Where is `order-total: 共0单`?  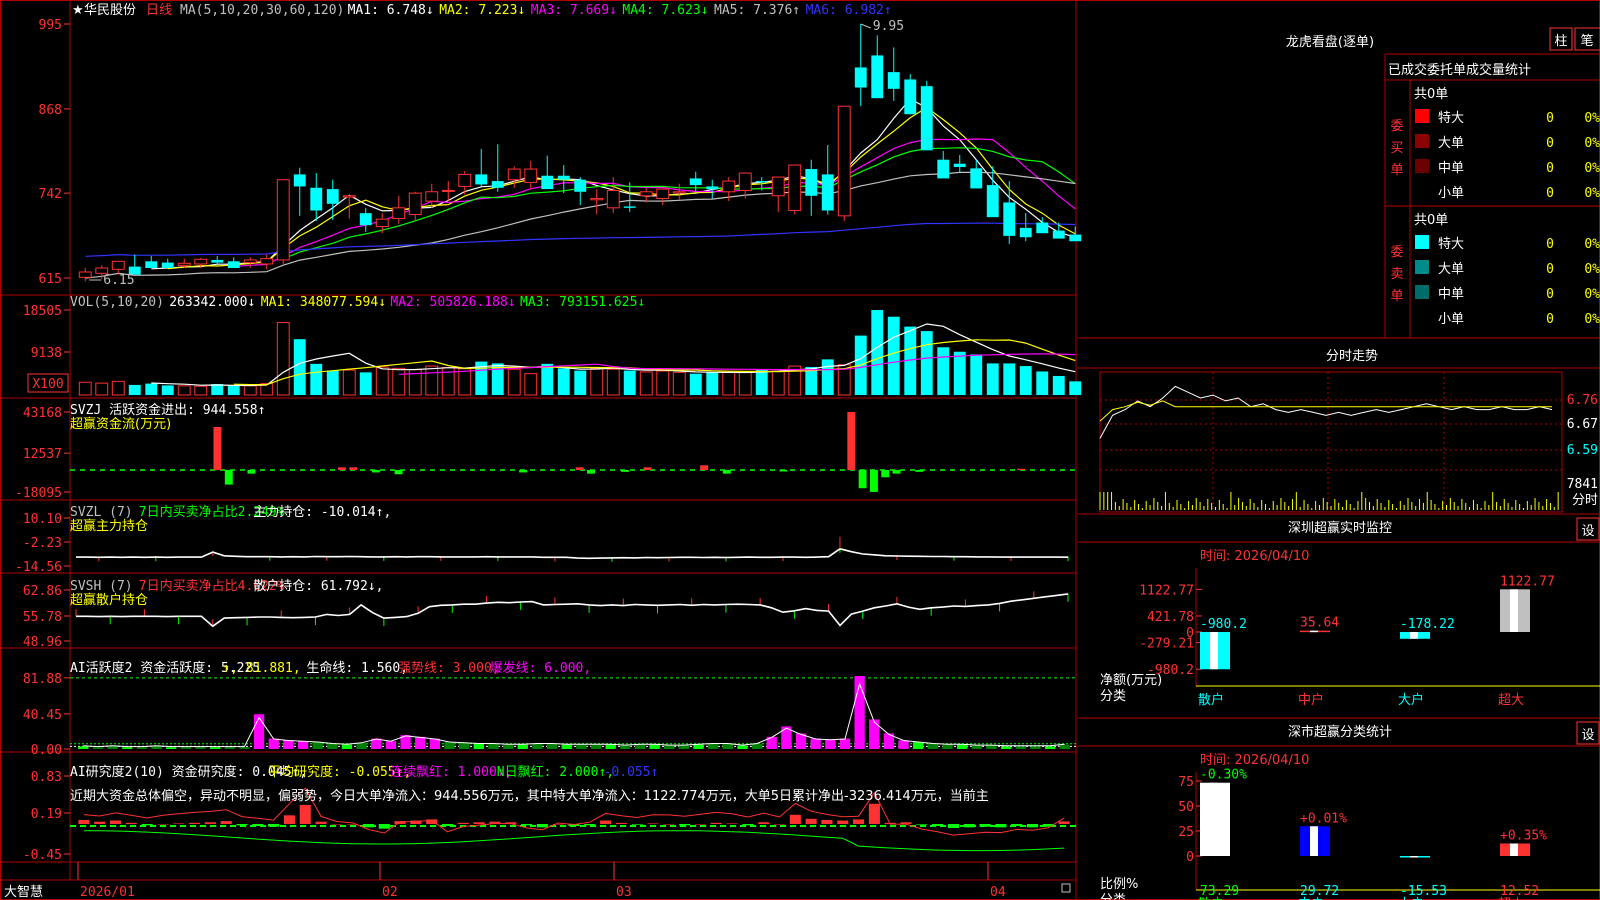
order-total: 共0单 is located at coordinates (1431, 94).